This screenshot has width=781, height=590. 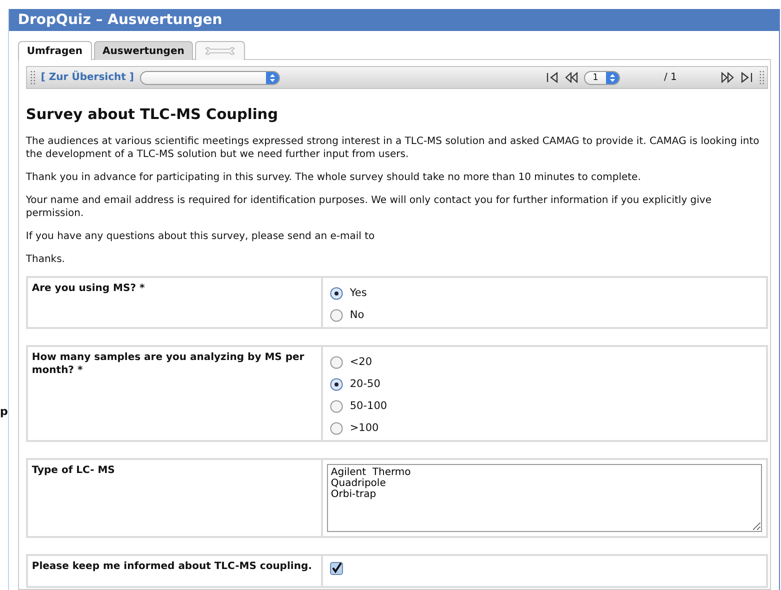 What do you see at coordinates (364, 428) in the screenshot?
I see `option-label: >100` at bounding box center [364, 428].